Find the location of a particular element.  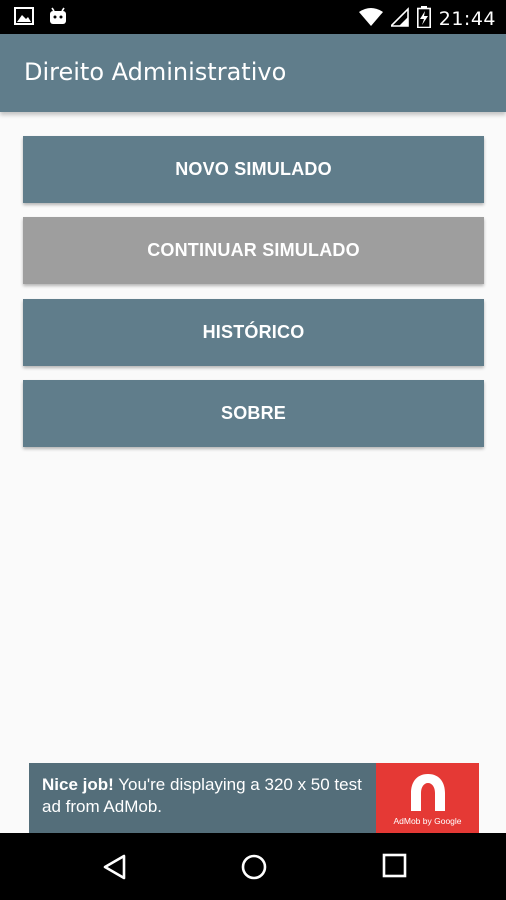

clock: 21:44 is located at coordinates (467, 19).